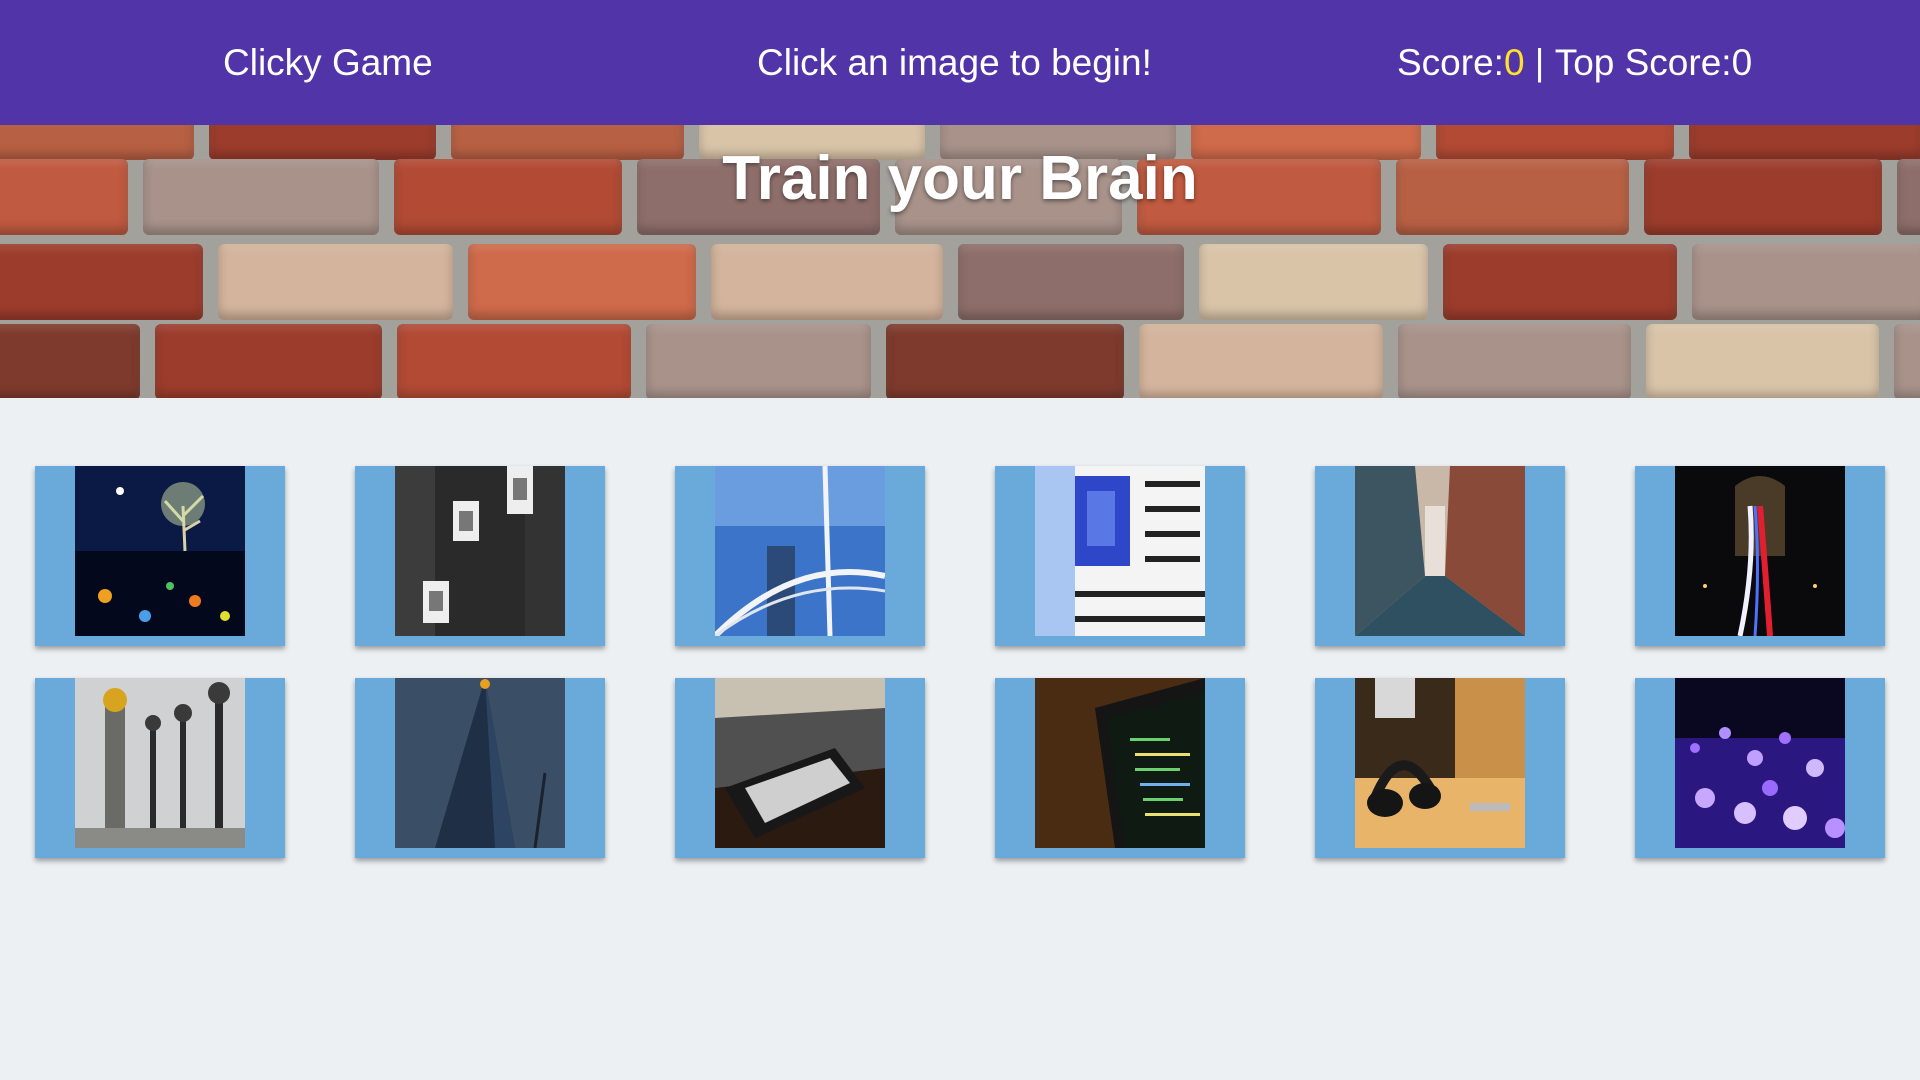  I want to click on city-street-brick-buildings-image-art, so click(1440, 551).